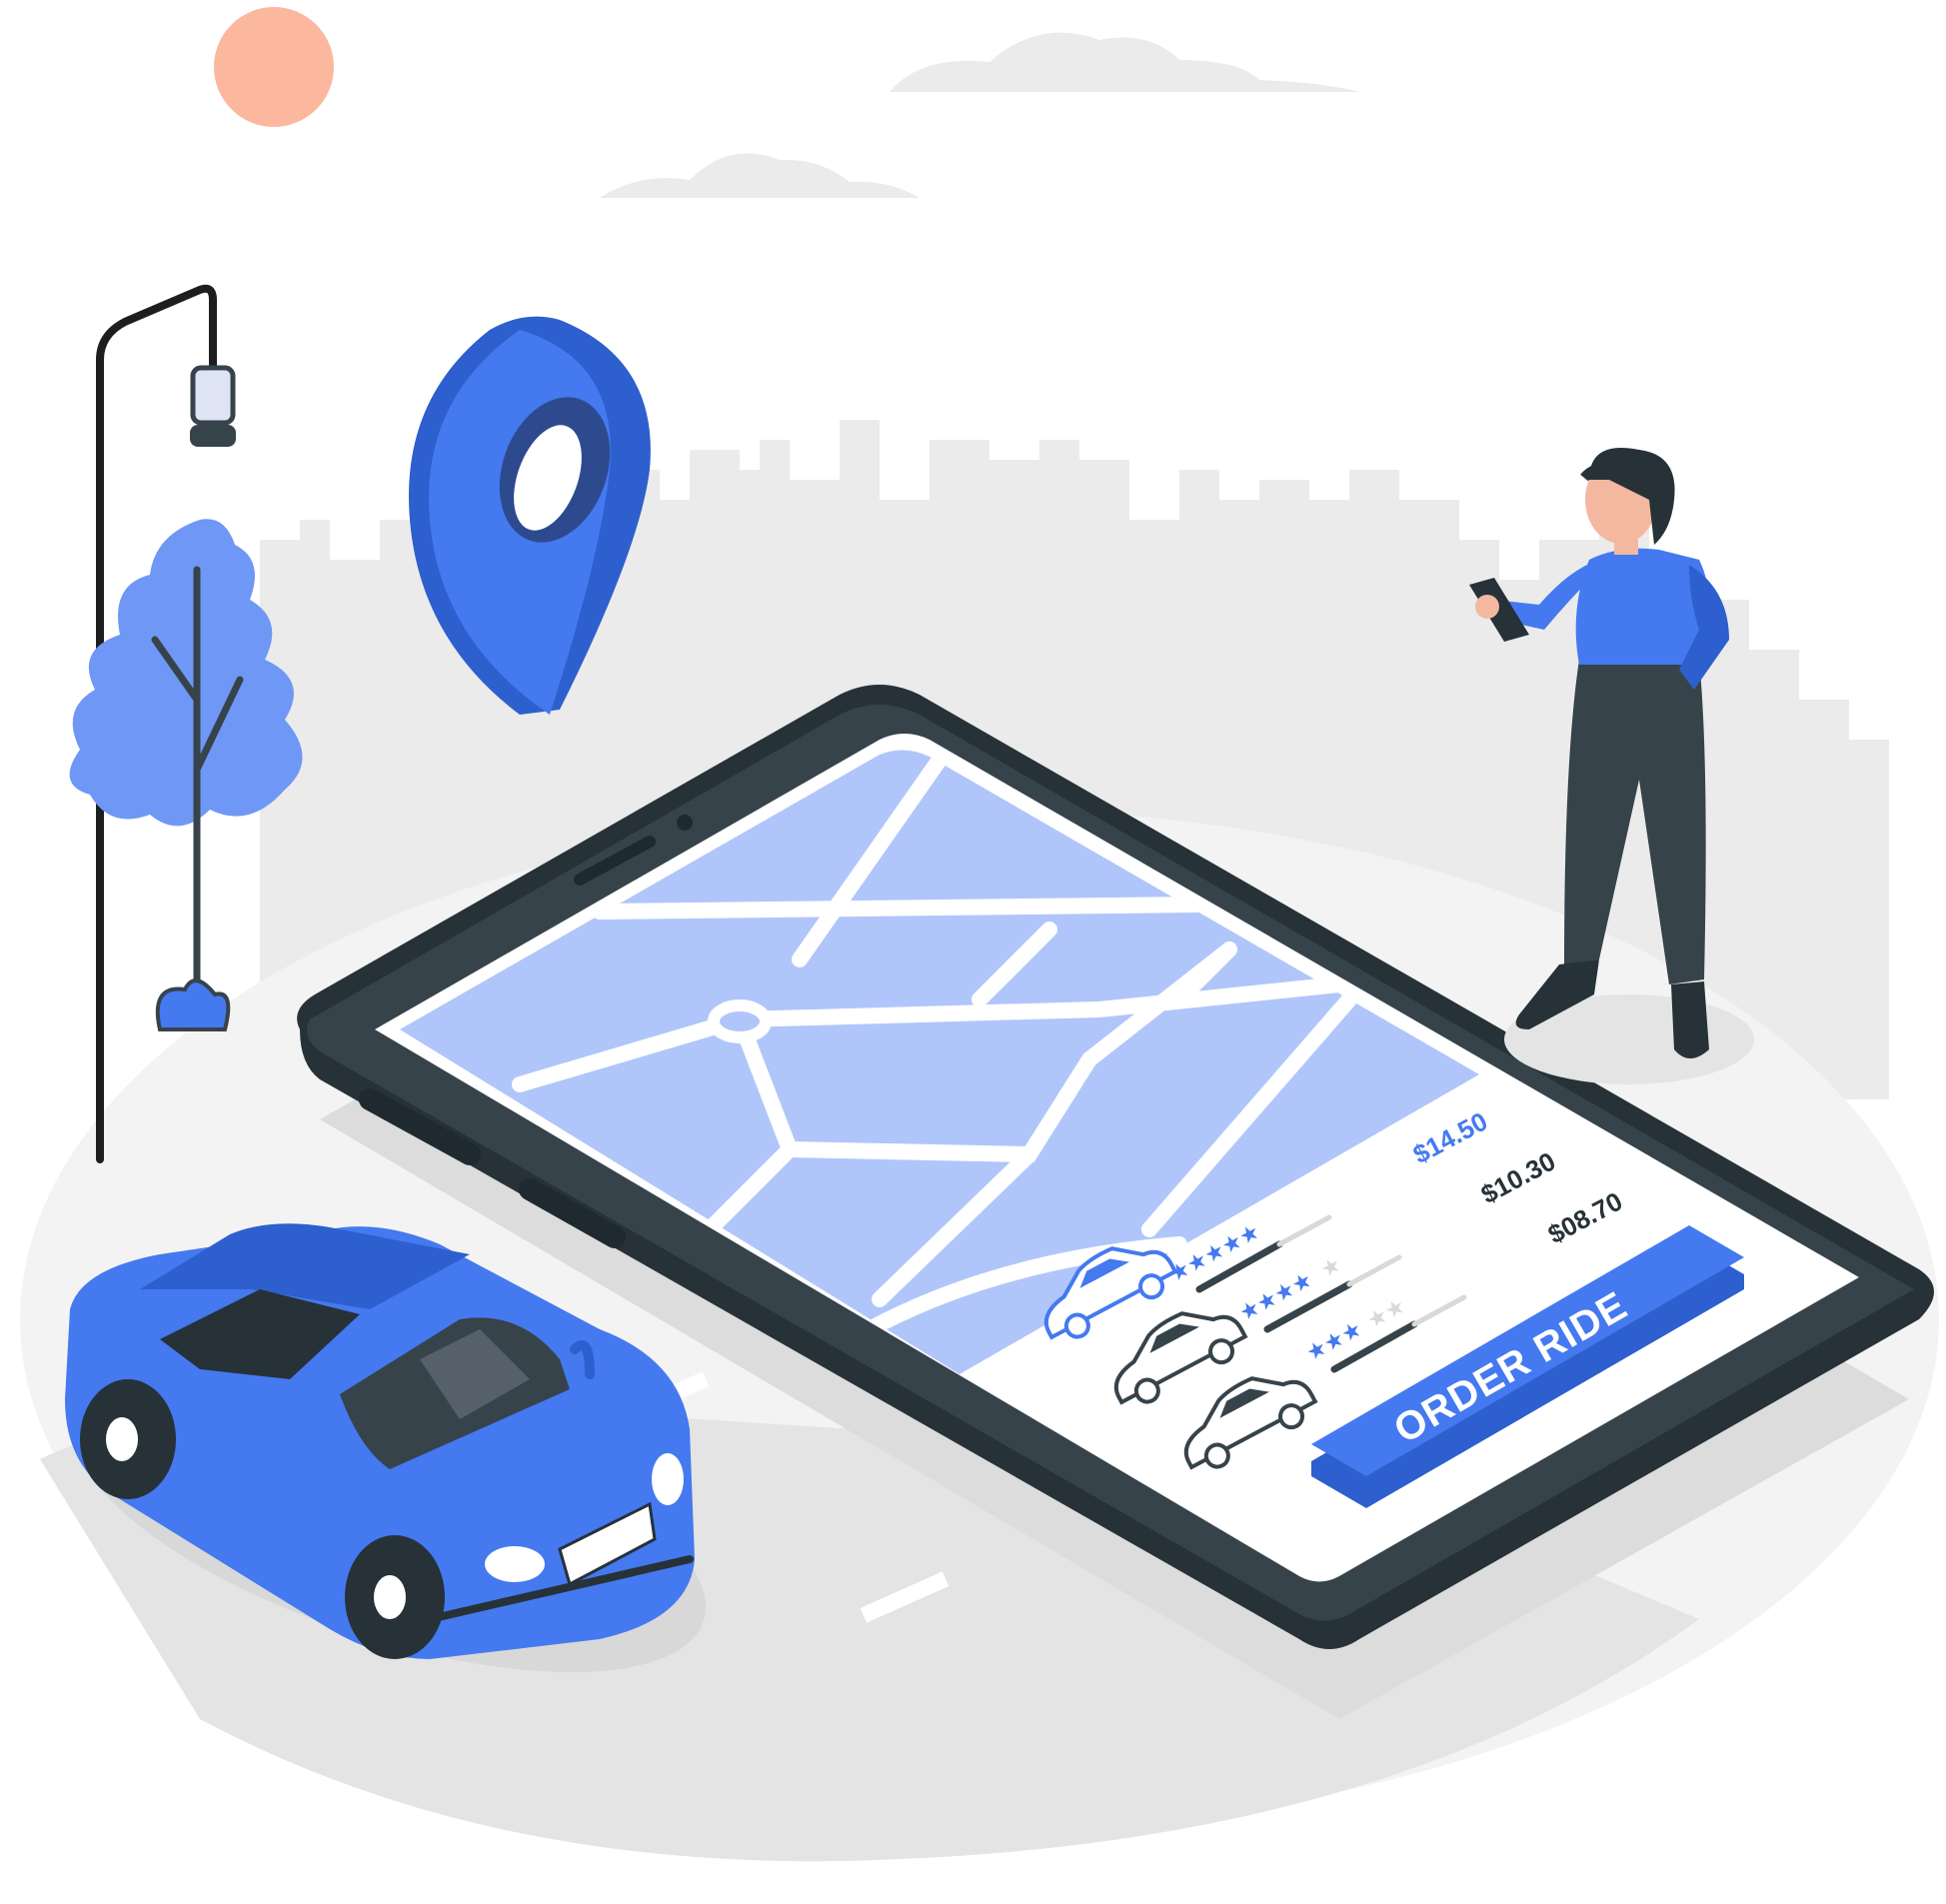 The image size is (1946, 1904). What do you see at coordinates (685, 823) in the screenshot?
I see `phone-camera` at bounding box center [685, 823].